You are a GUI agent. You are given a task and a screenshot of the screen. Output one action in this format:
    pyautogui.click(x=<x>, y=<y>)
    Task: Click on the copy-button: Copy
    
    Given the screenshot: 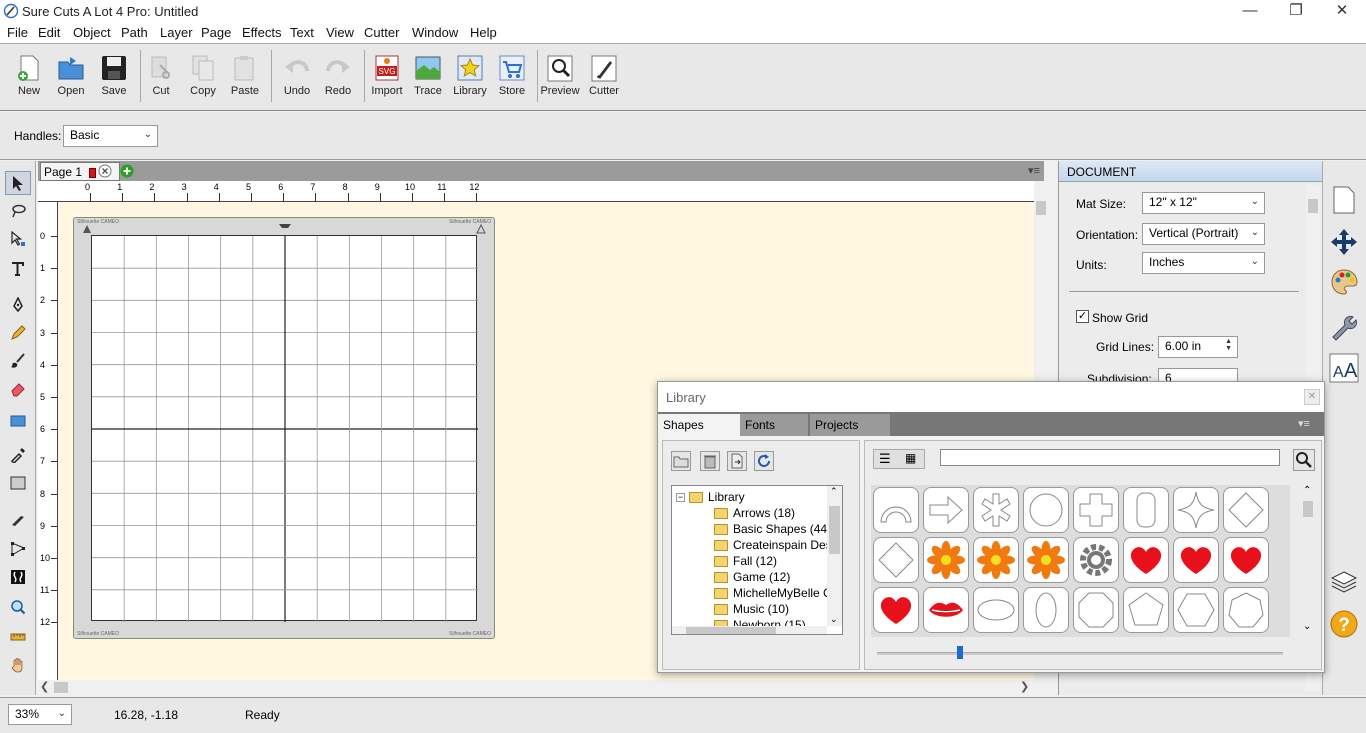 What is the action you would take?
    pyautogui.click(x=203, y=78)
    